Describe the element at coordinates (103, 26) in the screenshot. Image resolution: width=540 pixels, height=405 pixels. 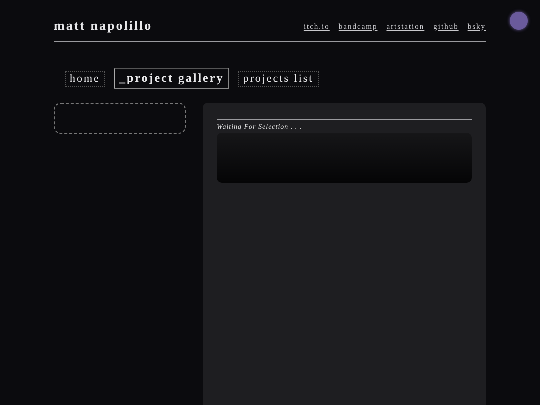
I see `site-title: matt napolillo` at that location.